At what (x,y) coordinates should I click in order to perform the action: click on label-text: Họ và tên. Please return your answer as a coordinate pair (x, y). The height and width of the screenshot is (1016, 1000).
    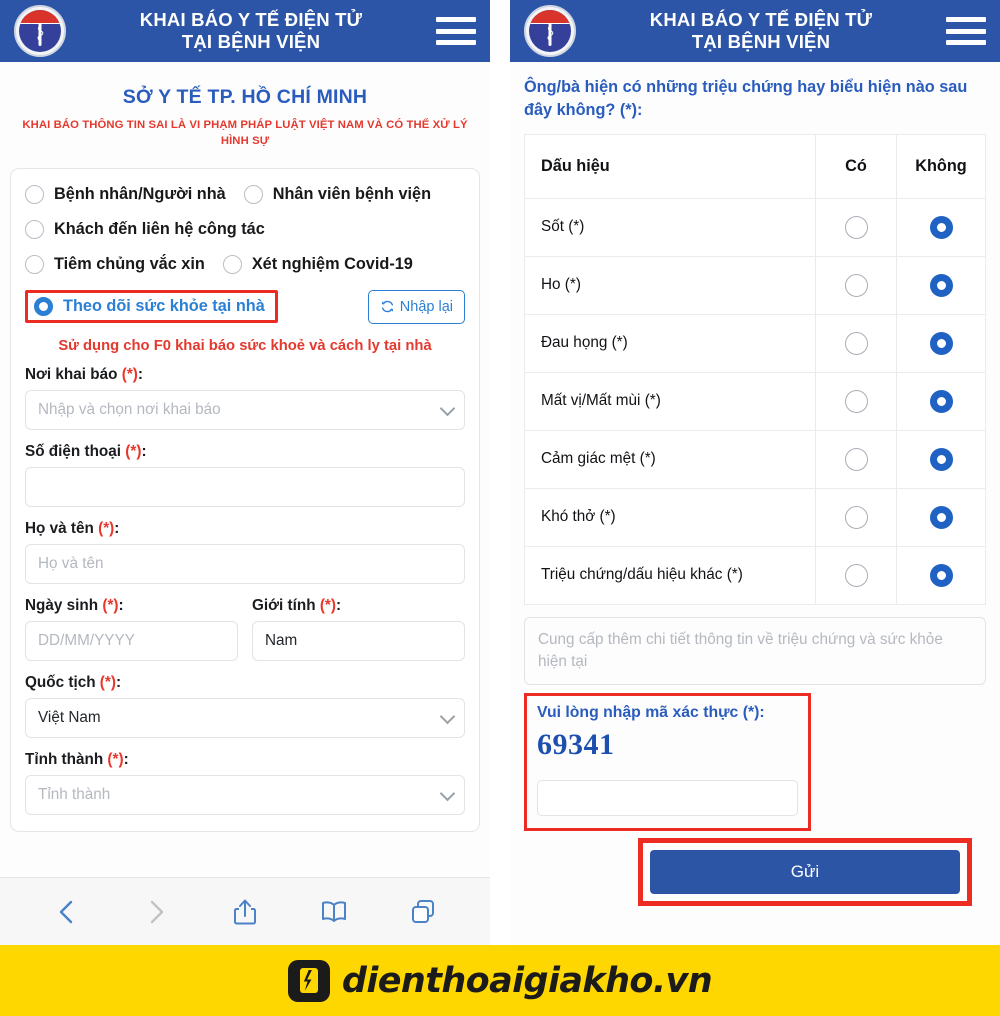
    Looking at the image, I should click on (59, 528).